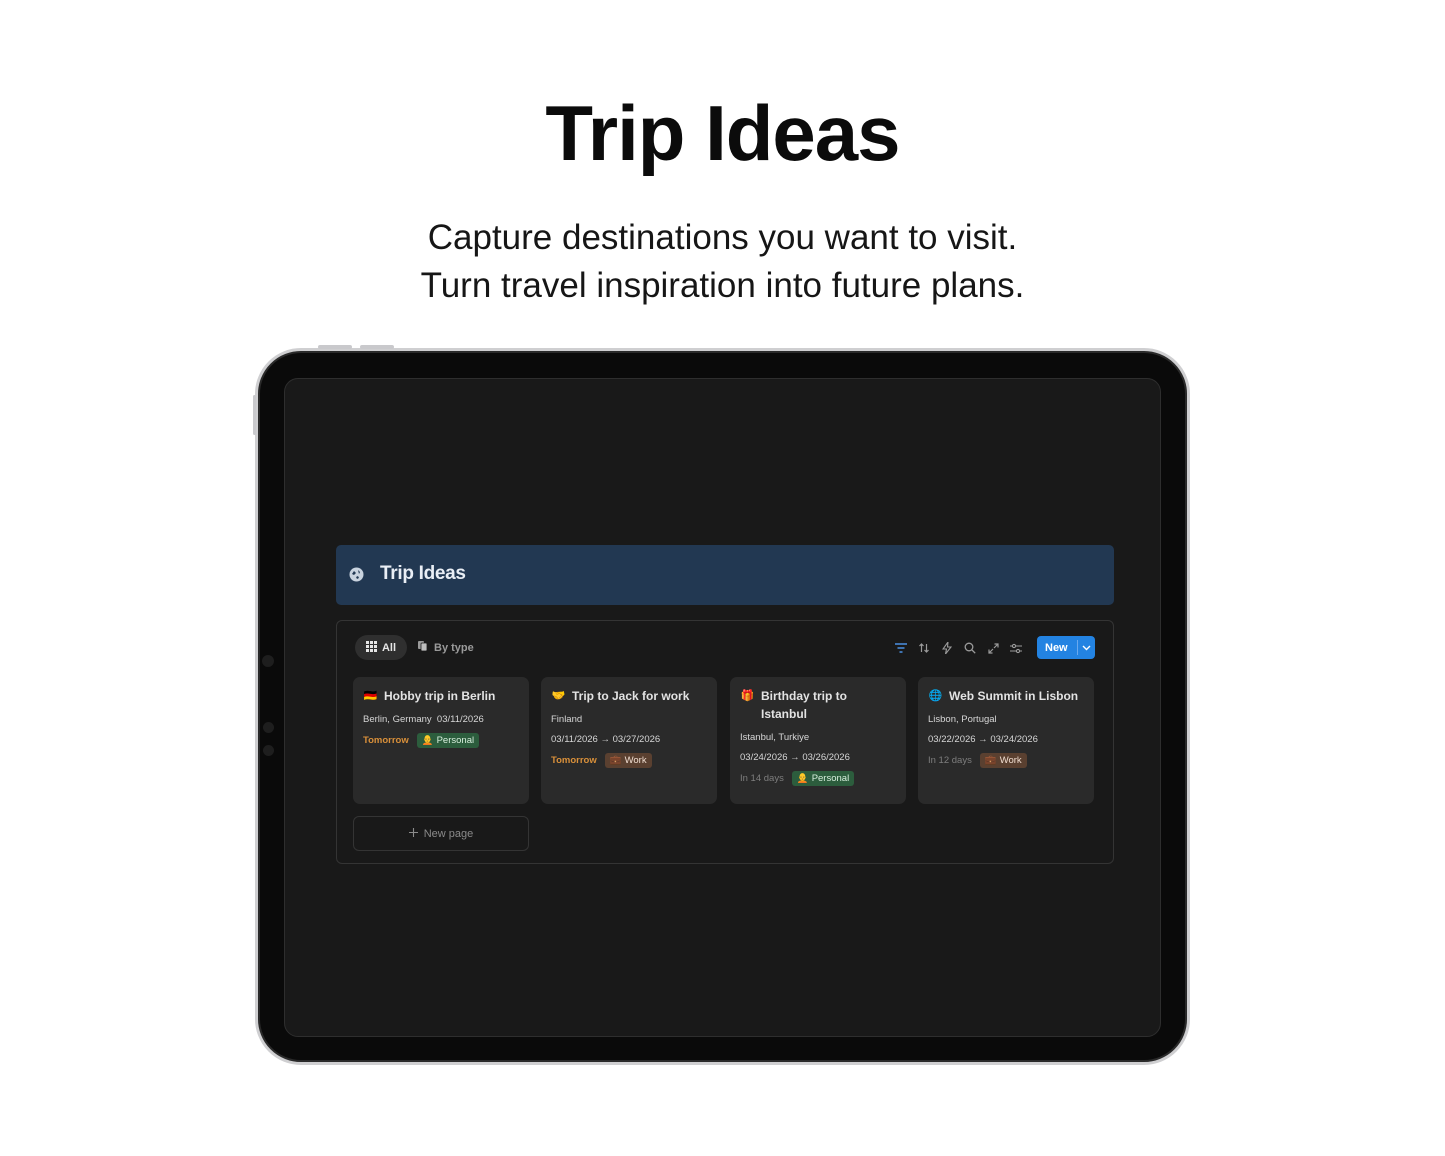 The width and height of the screenshot is (1445, 1156). Describe the element at coordinates (983, 739) in the screenshot. I see `card-dates: 03/22/2026 → 03/24/2026` at that location.